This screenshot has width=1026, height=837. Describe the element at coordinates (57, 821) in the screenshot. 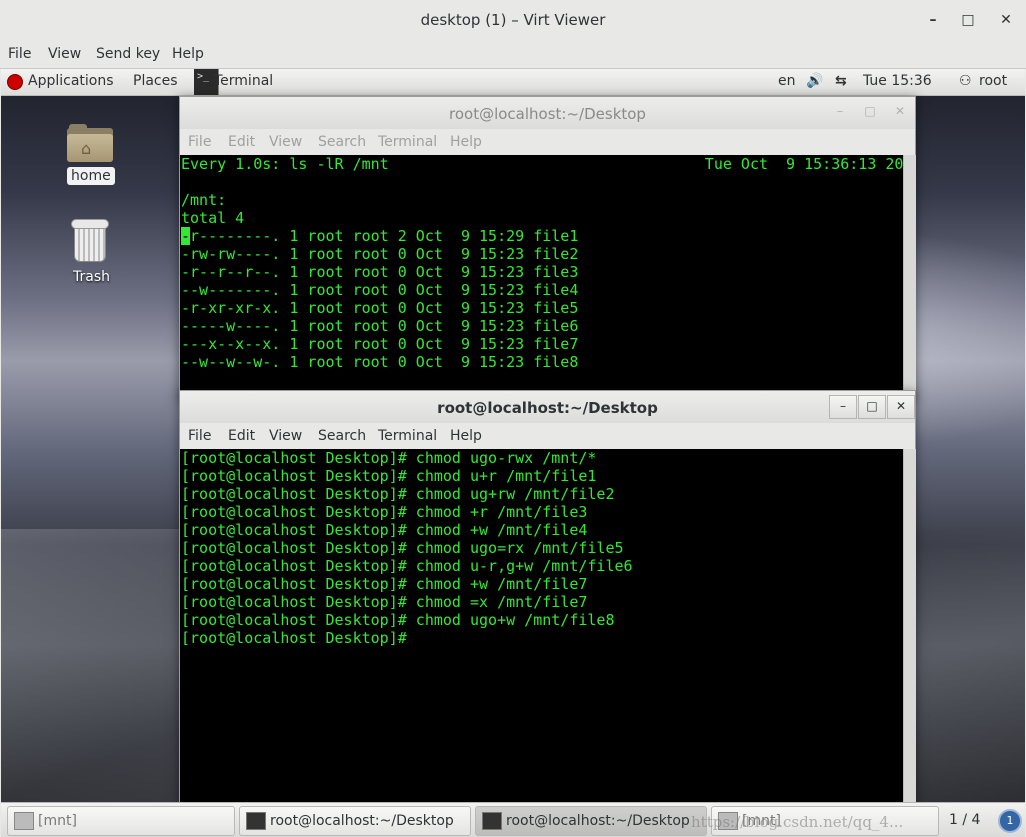

I see `task-label: [mnt]` at that location.